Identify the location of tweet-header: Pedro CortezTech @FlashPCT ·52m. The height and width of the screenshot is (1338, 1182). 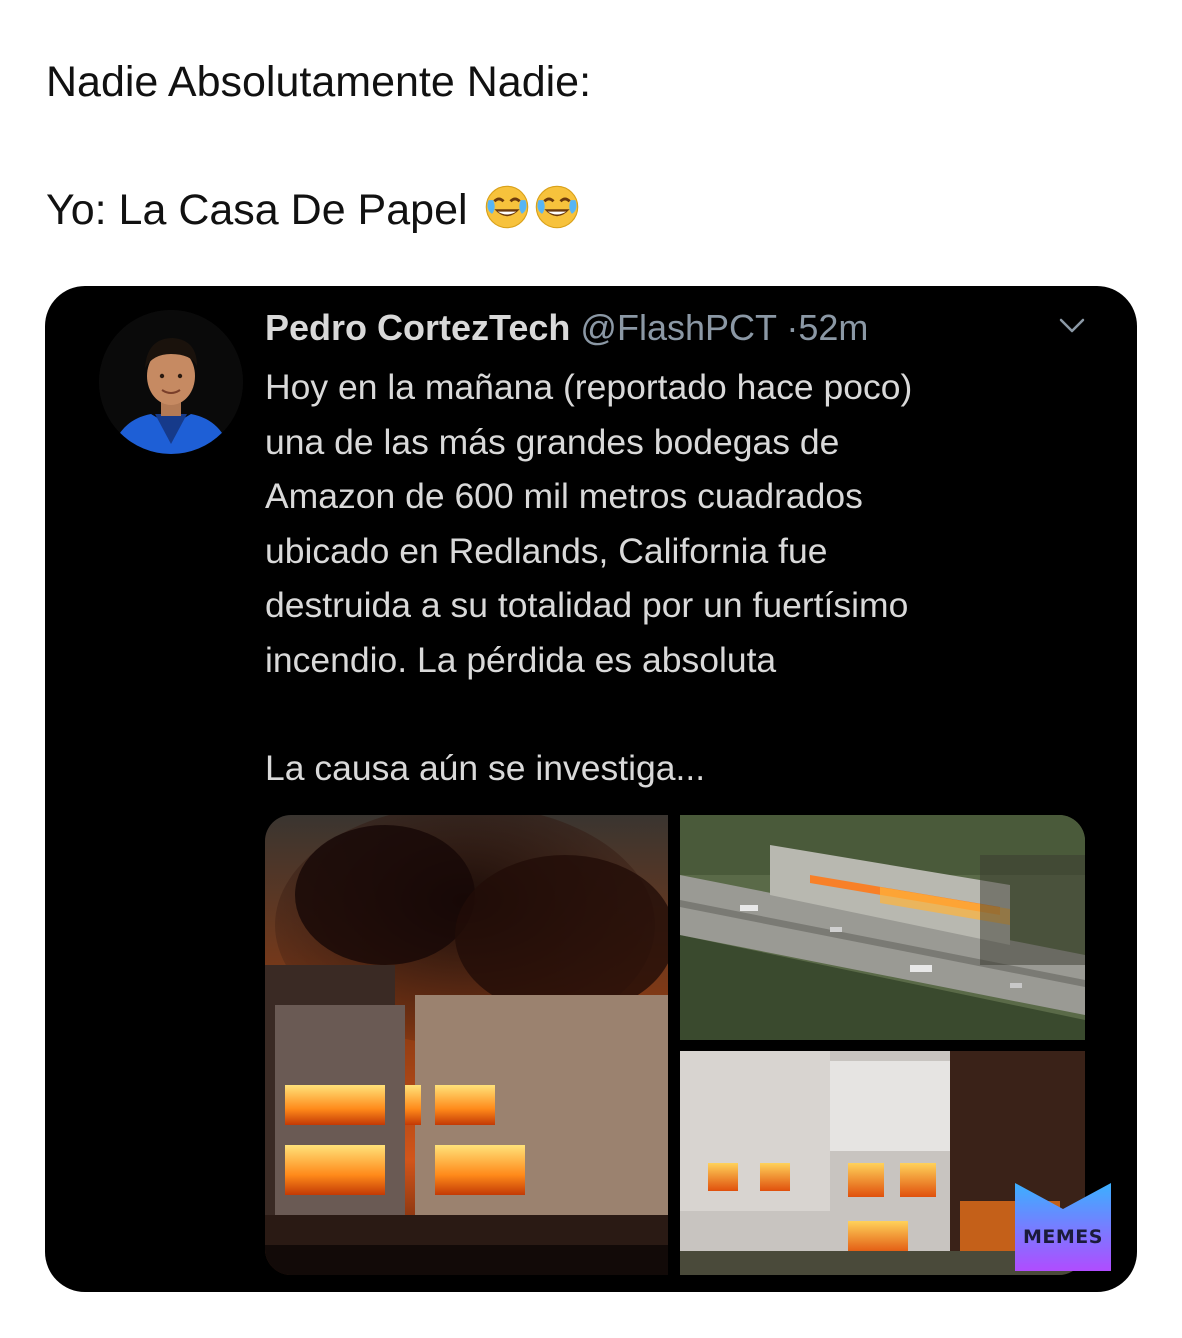
(566, 328).